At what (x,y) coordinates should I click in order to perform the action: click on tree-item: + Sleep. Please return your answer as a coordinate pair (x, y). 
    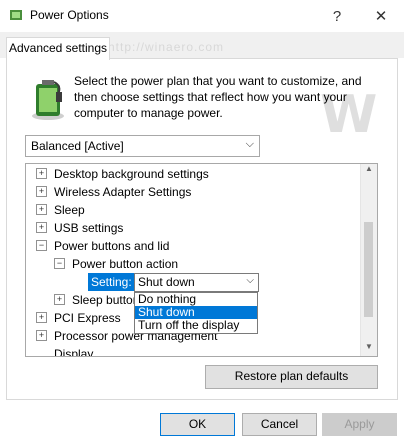
    Looking at the image, I should click on (60, 210).